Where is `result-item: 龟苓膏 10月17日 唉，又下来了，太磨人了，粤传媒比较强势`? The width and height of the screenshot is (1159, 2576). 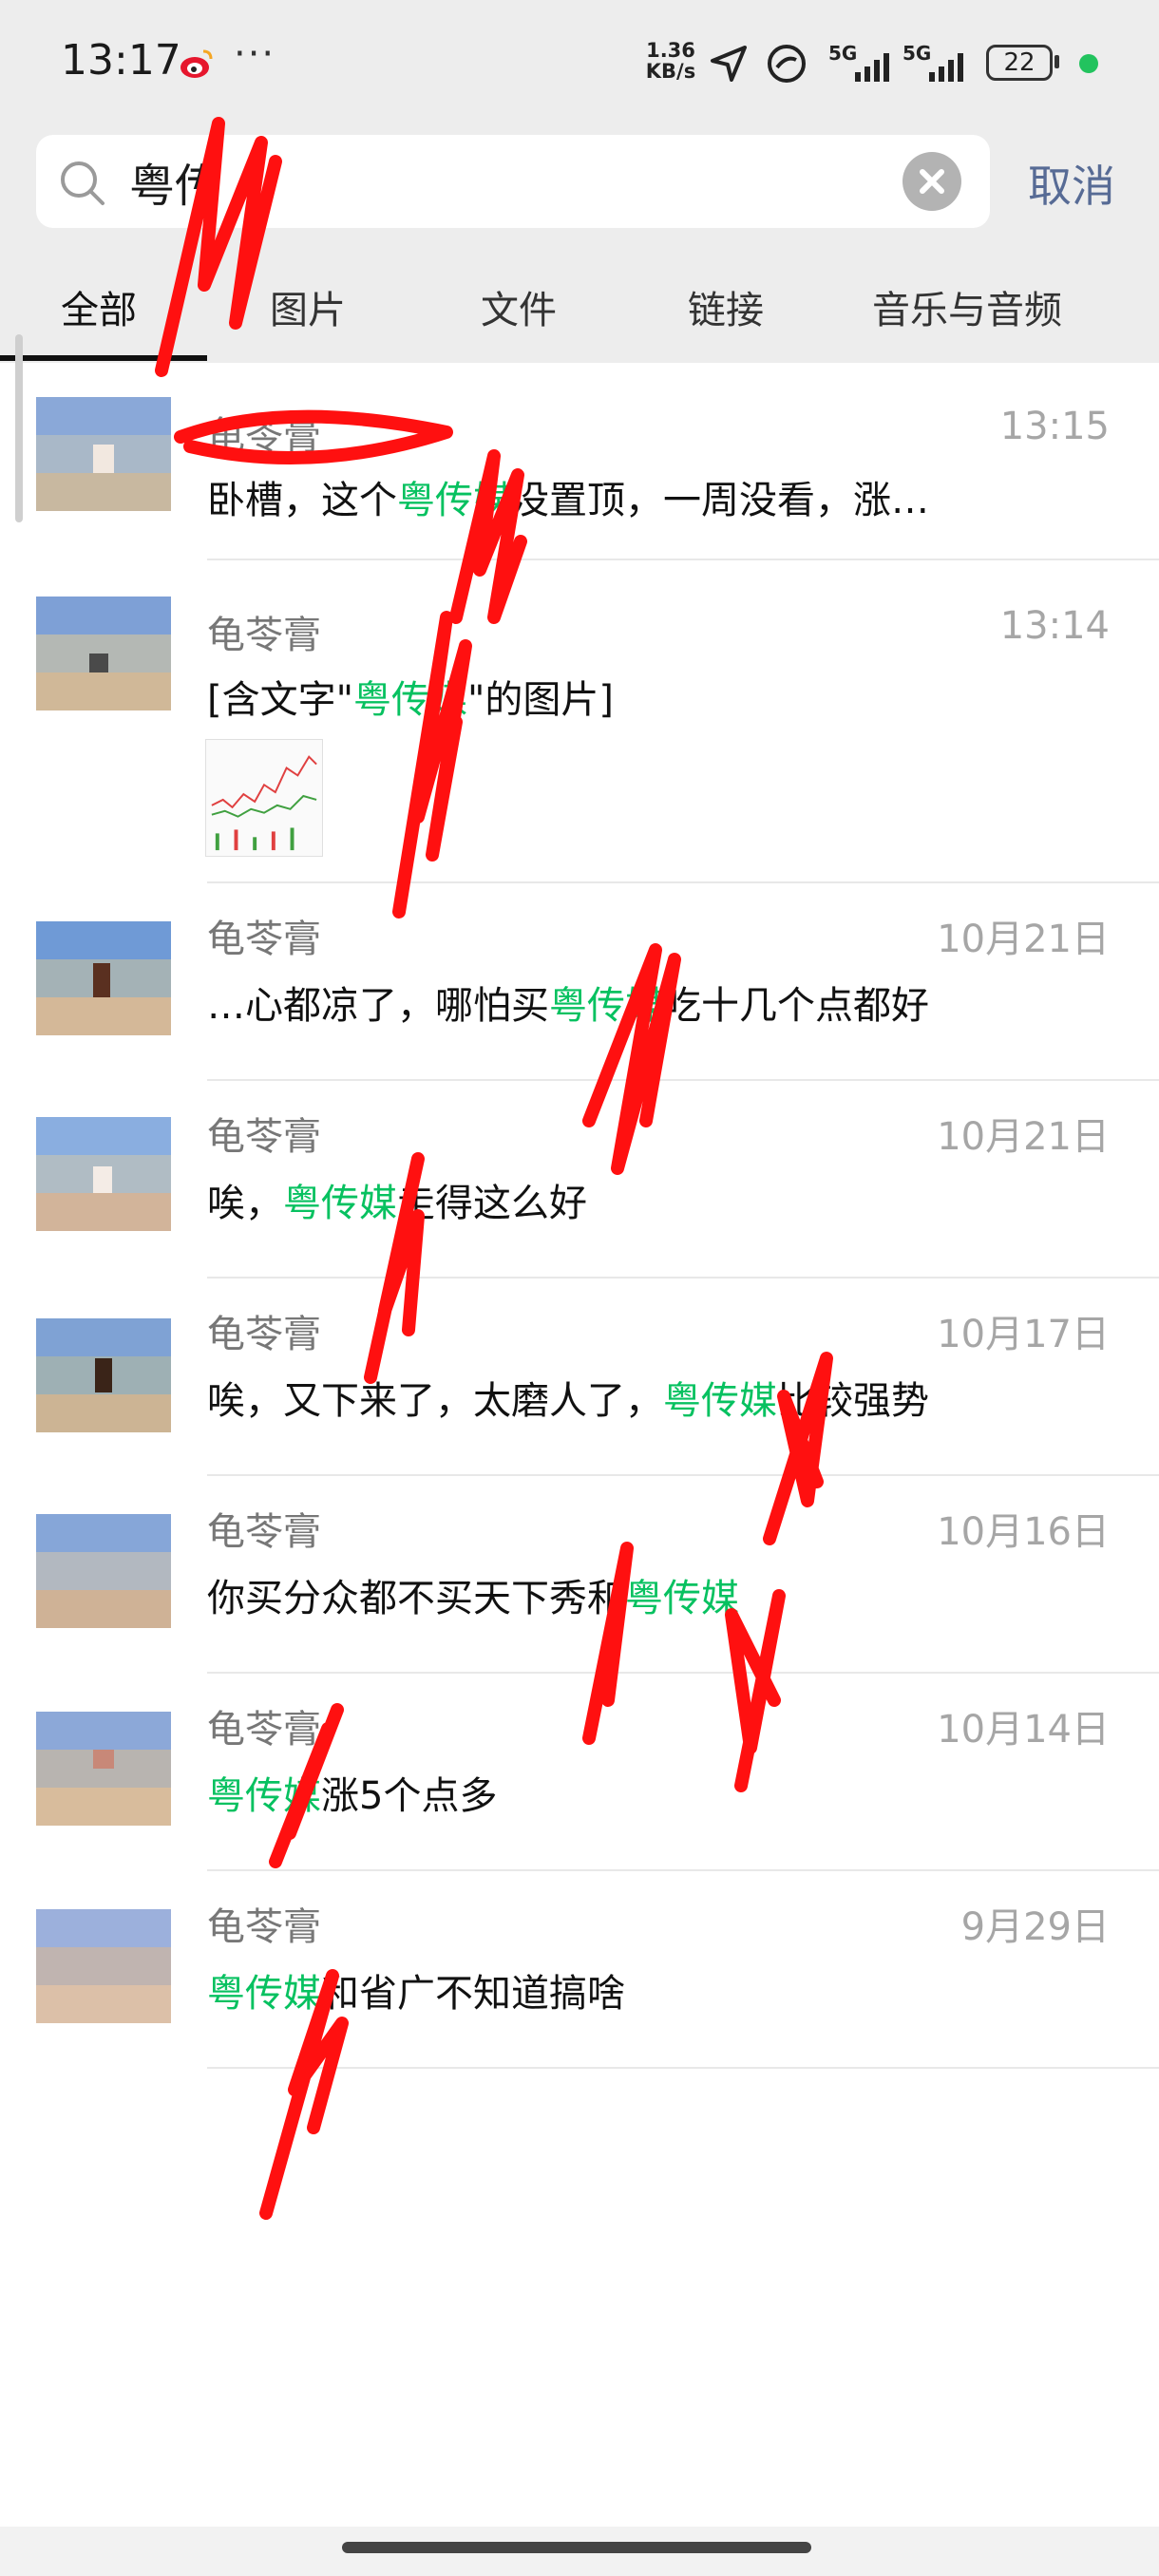
result-item: 龟苓膏 10月17日 唉，又下来了，太磨人了，粤传媒比较强势 is located at coordinates (579, 1377).